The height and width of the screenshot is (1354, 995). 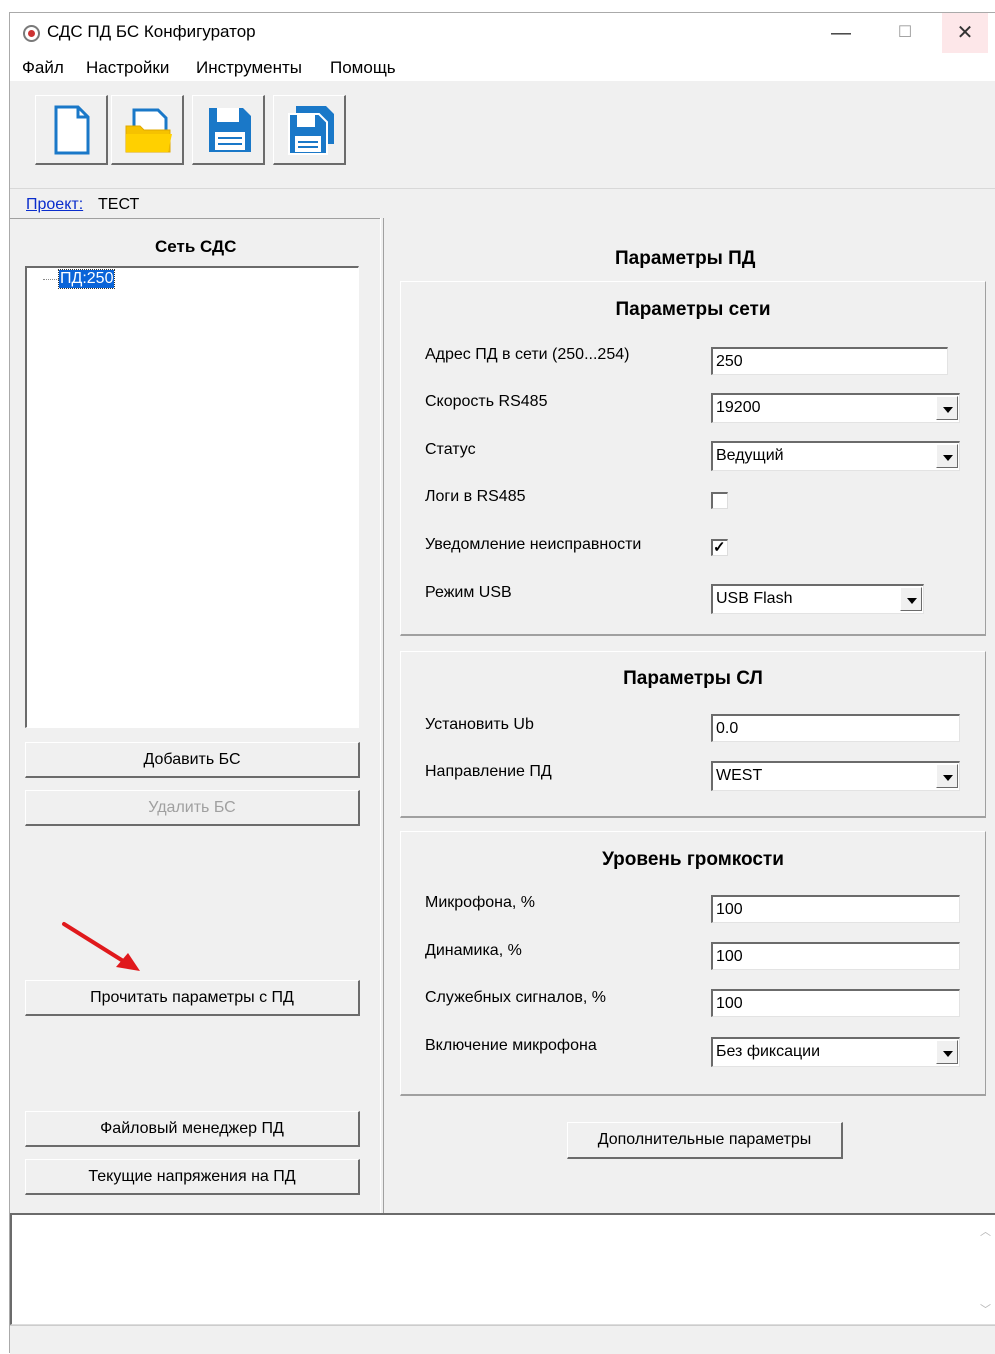 I want to click on window-title: СДС ПД БС Конфигуратор, so click(x=151, y=31).